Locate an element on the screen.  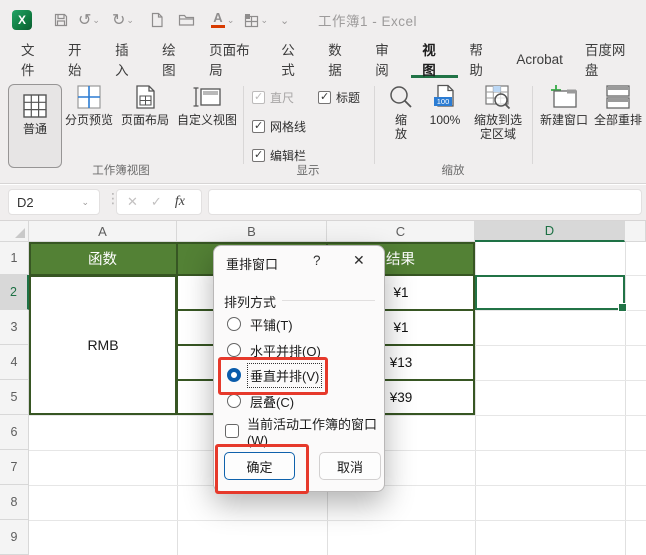
group-divider is located at coordinates (328, 300).